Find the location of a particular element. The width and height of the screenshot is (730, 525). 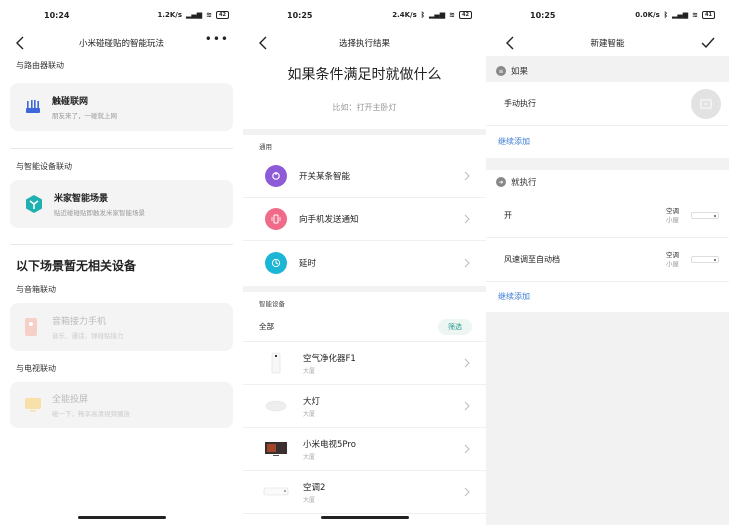

devices-label: 智能设备 is located at coordinates (272, 304).